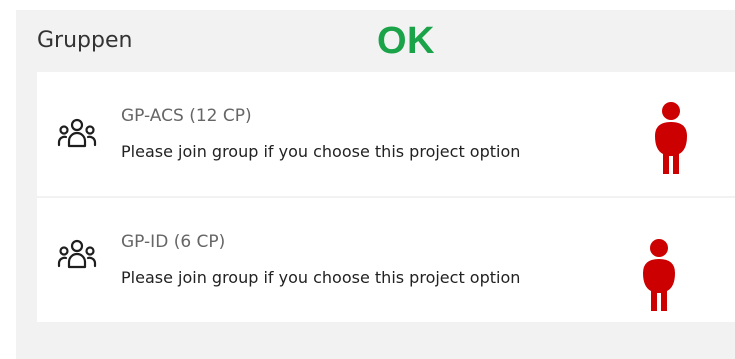 The height and width of the screenshot is (359, 735). I want to click on group-name: GP-ID (6 CP), so click(173, 242).